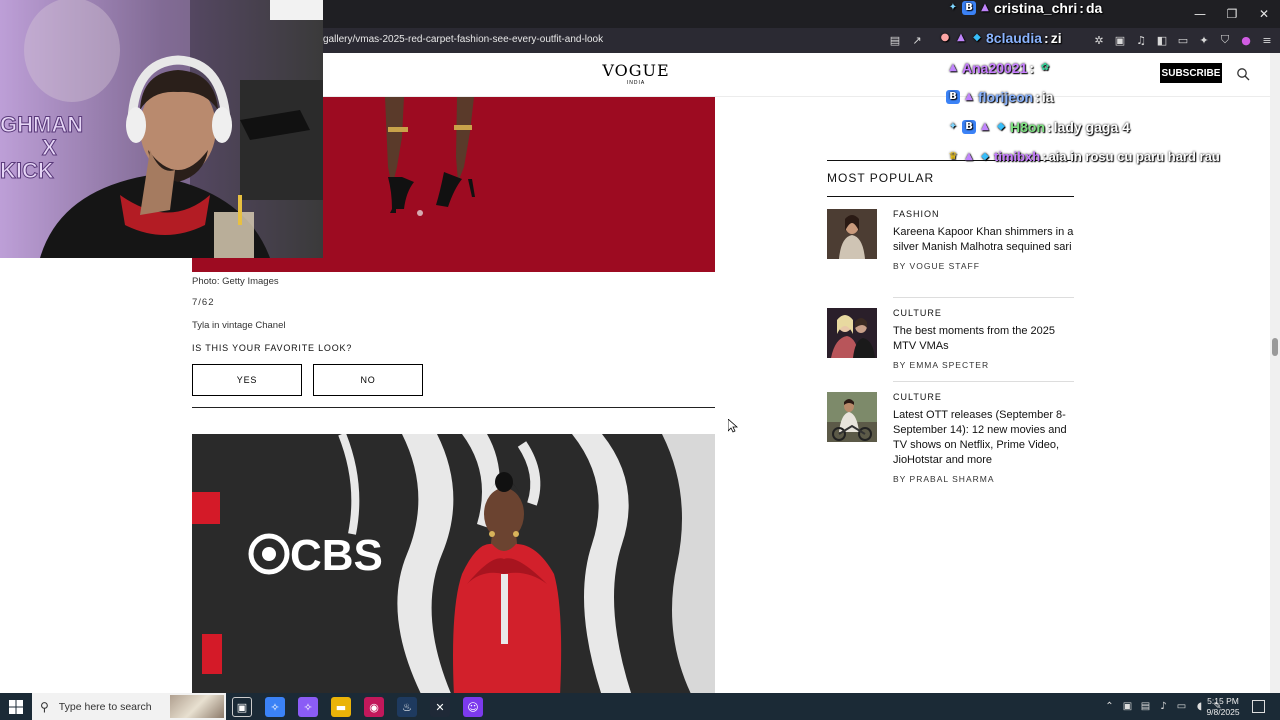 This screenshot has width=1280, height=720. I want to click on scrollbar-thumb, so click(1275, 347).